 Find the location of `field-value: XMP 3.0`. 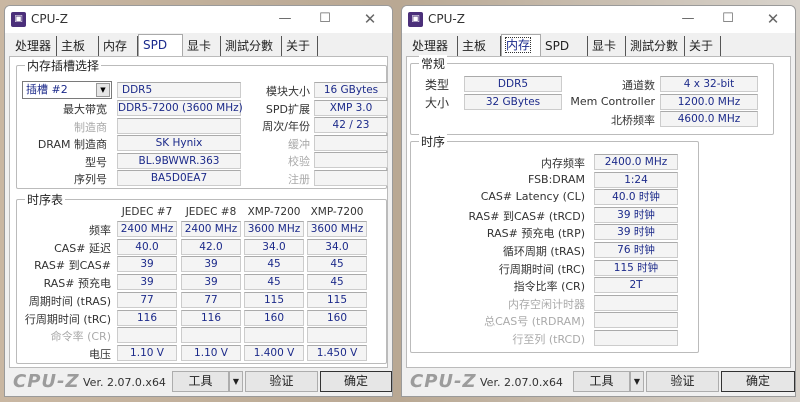

field-value: XMP 3.0 is located at coordinates (351, 107).